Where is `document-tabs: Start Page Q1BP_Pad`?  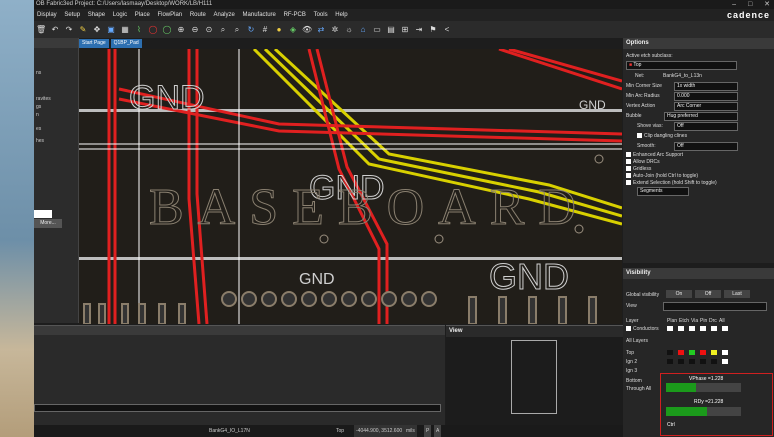 document-tabs: Start Page Q1BP_Pad is located at coordinates (110, 43).